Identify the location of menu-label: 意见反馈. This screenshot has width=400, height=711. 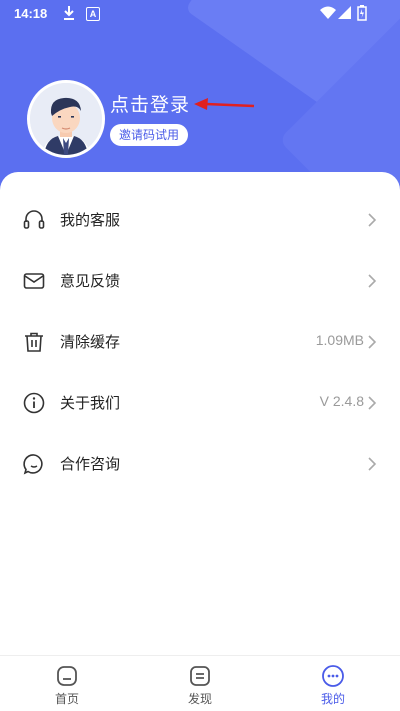
(90, 281).